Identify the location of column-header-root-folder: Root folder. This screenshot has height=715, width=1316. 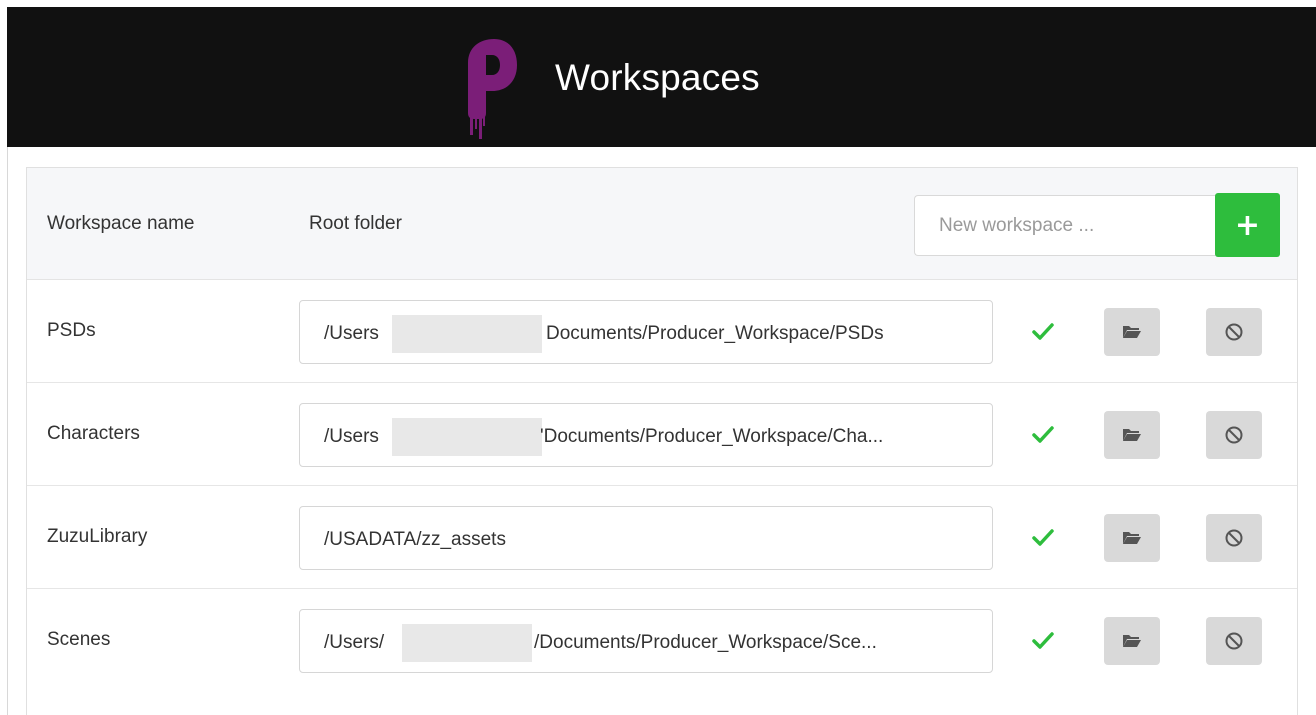
(355, 223).